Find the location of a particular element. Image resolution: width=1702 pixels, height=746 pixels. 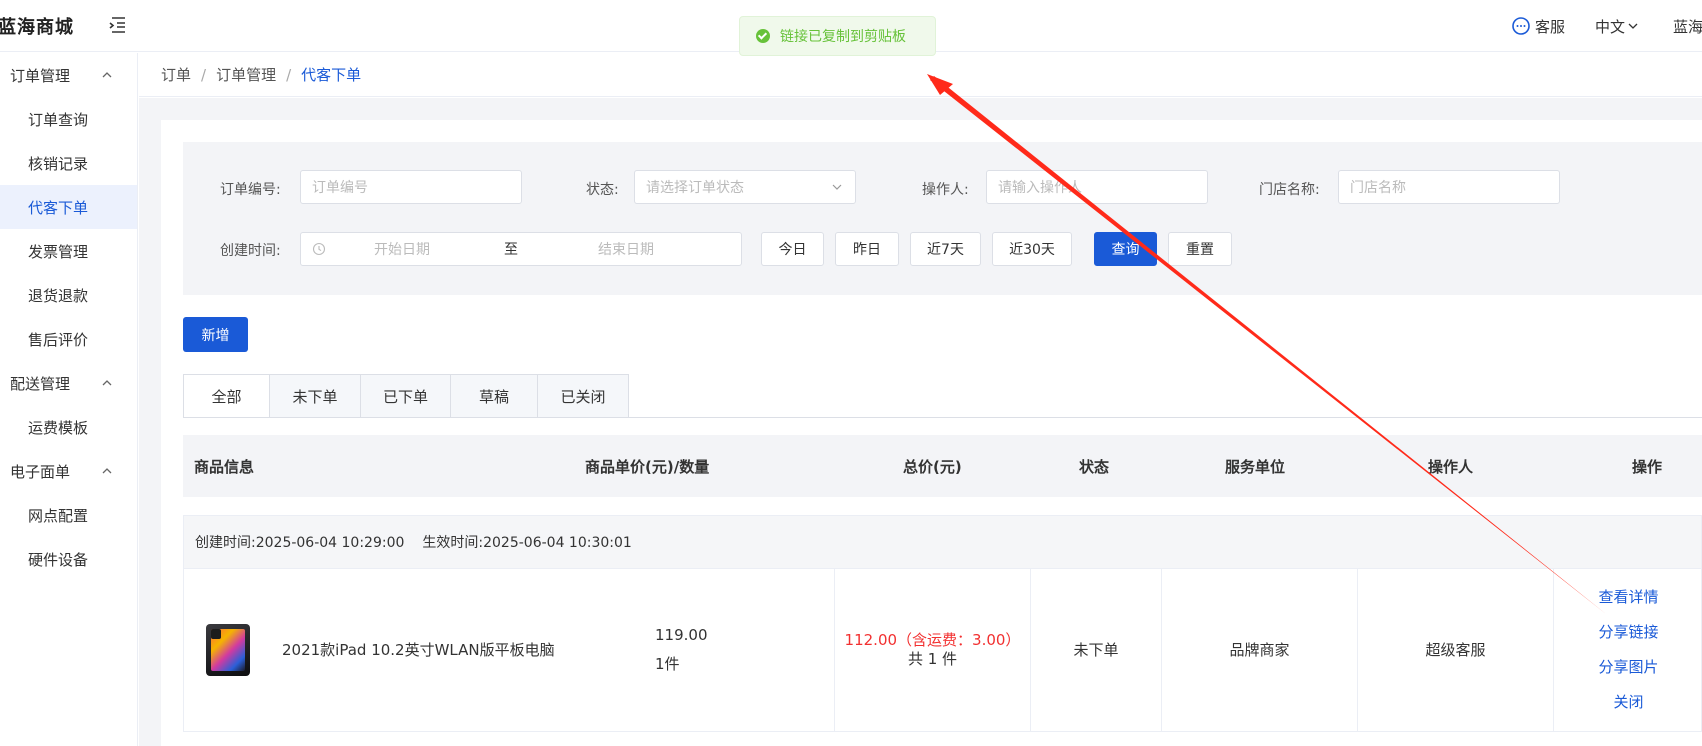

operator-cell: 超级客服 is located at coordinates (1455, 650).